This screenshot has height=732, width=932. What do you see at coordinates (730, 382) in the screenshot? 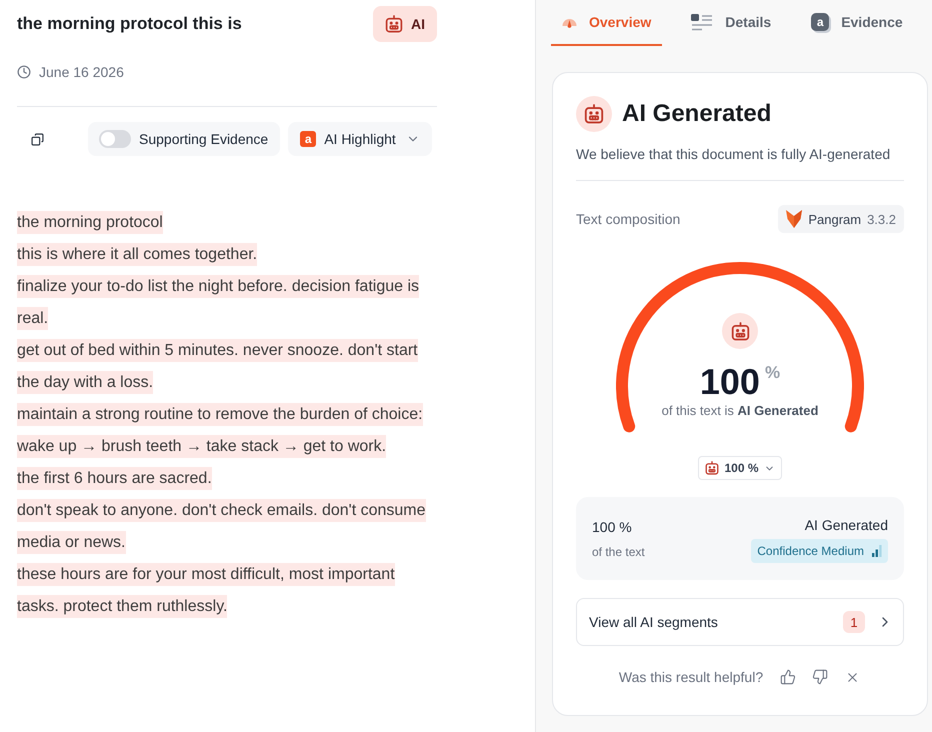
I see `gauge-value: 100` at bounding box center [730, 382].